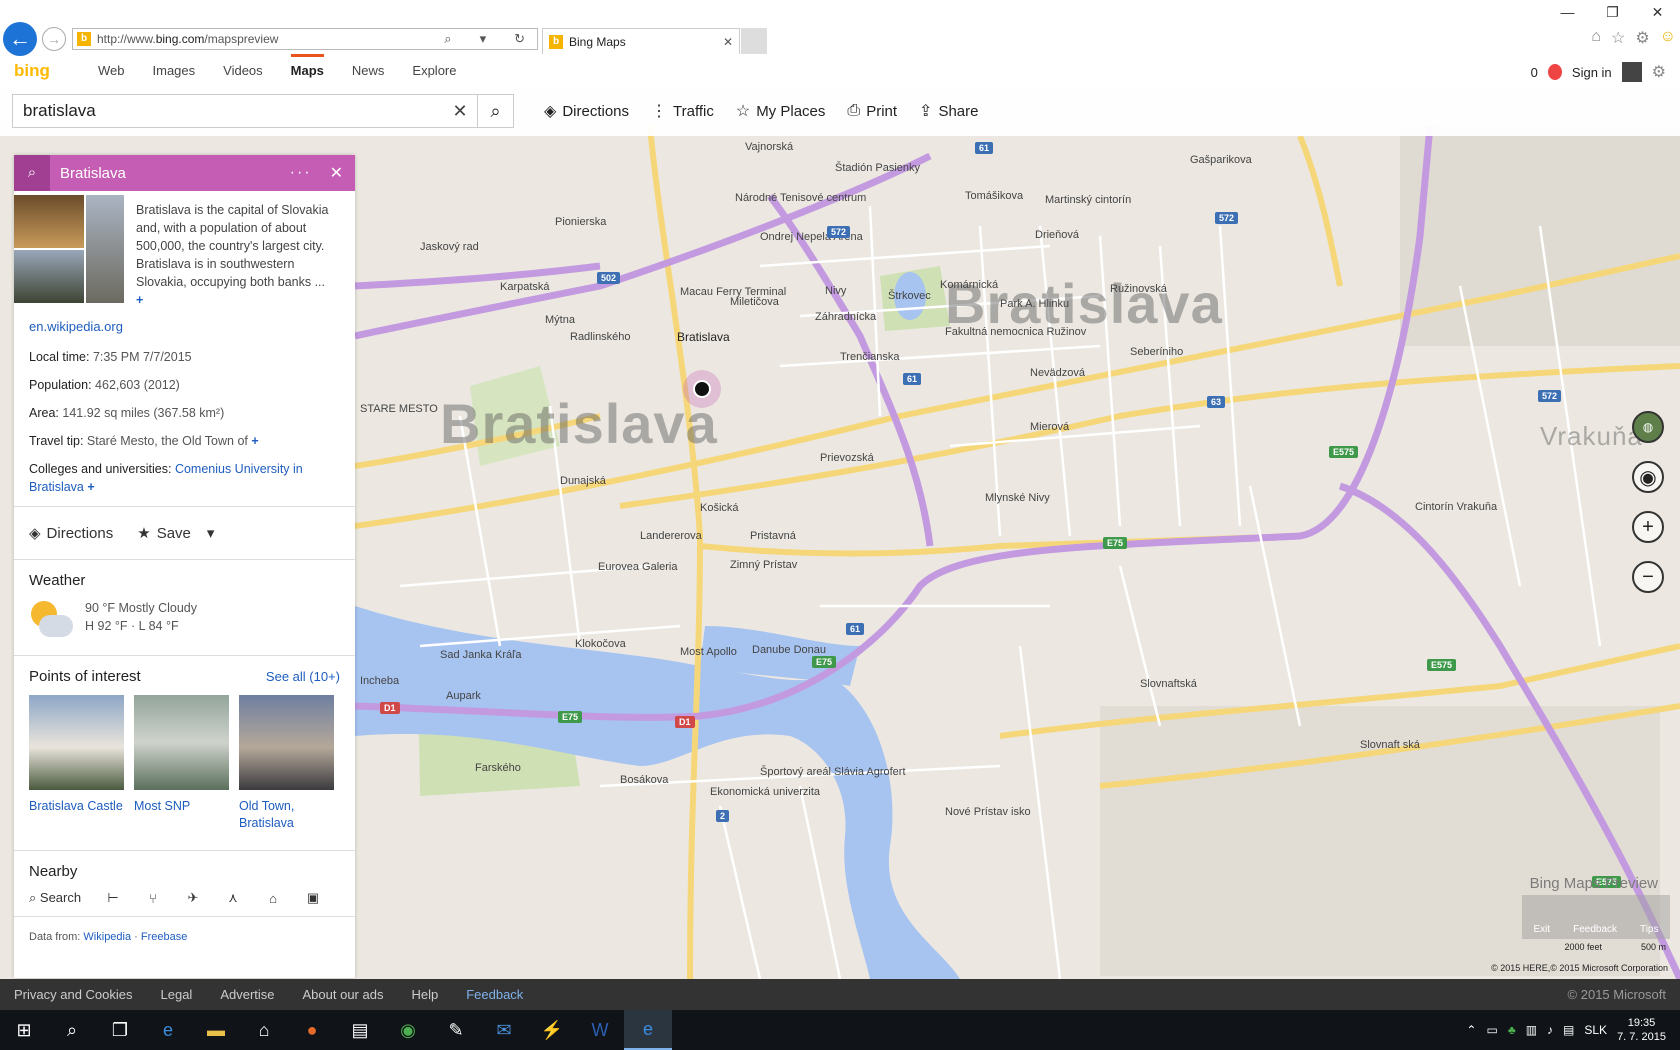  What do you see at coordinates (20, 39) in the screenshot?
I see `back-button: ←` at bounding box center [20, 39].